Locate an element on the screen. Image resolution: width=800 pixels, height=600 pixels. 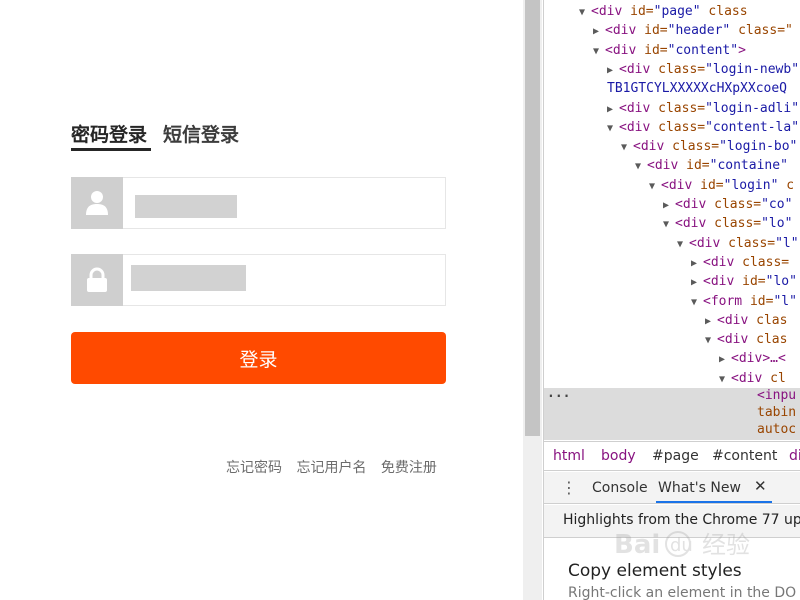
close-icon: ✕ is located at coordinates (760, 486).